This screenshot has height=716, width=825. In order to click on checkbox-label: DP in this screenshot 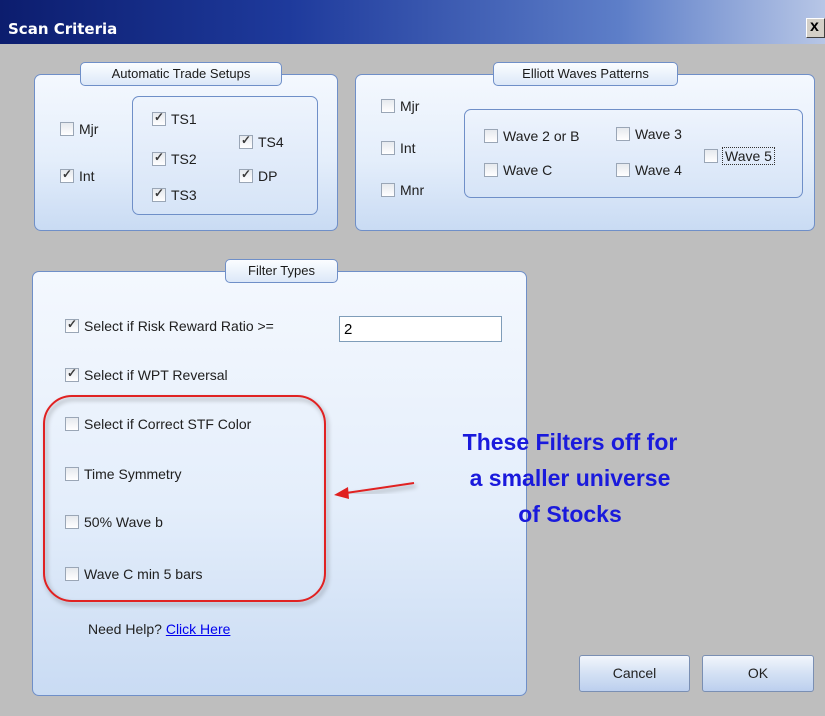, I will do `click(268, 176)`.